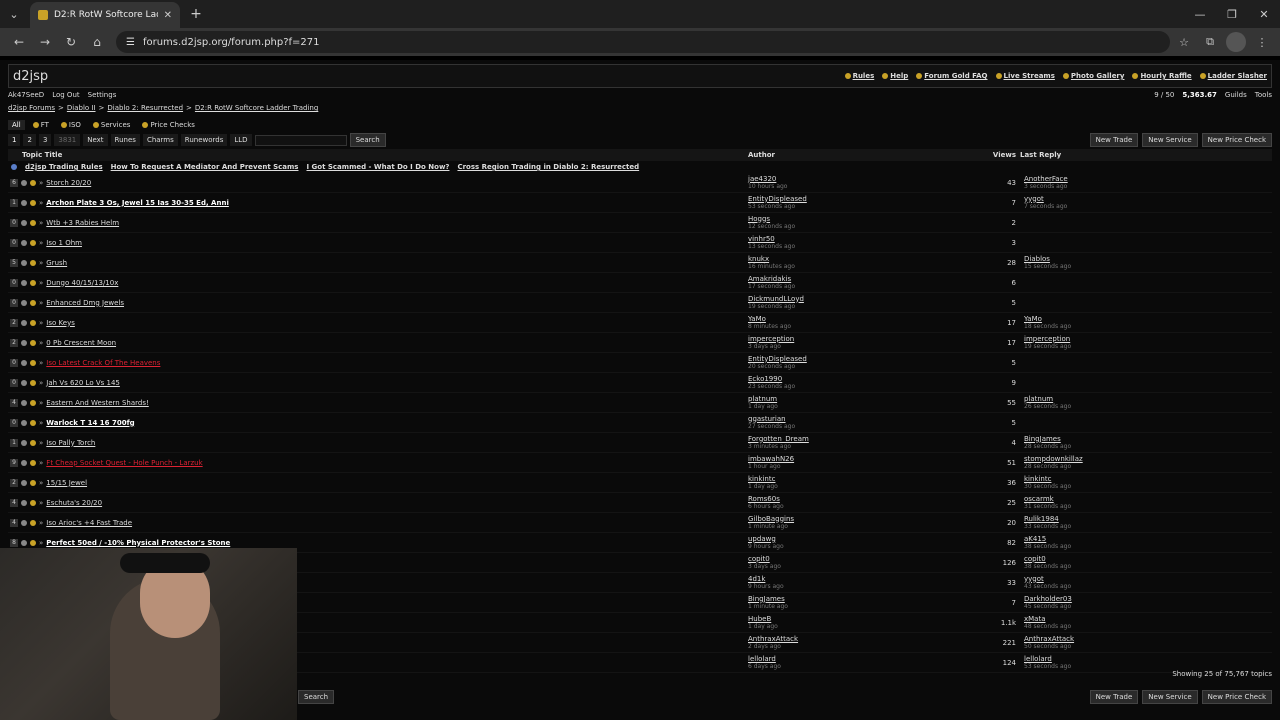 This screenshot has width=1280, height=720. Describe the element at coordinates (952, 76) in the screenshot. I see `top-link-forum-gold-faq: Forum Gold FAQ` at that location.